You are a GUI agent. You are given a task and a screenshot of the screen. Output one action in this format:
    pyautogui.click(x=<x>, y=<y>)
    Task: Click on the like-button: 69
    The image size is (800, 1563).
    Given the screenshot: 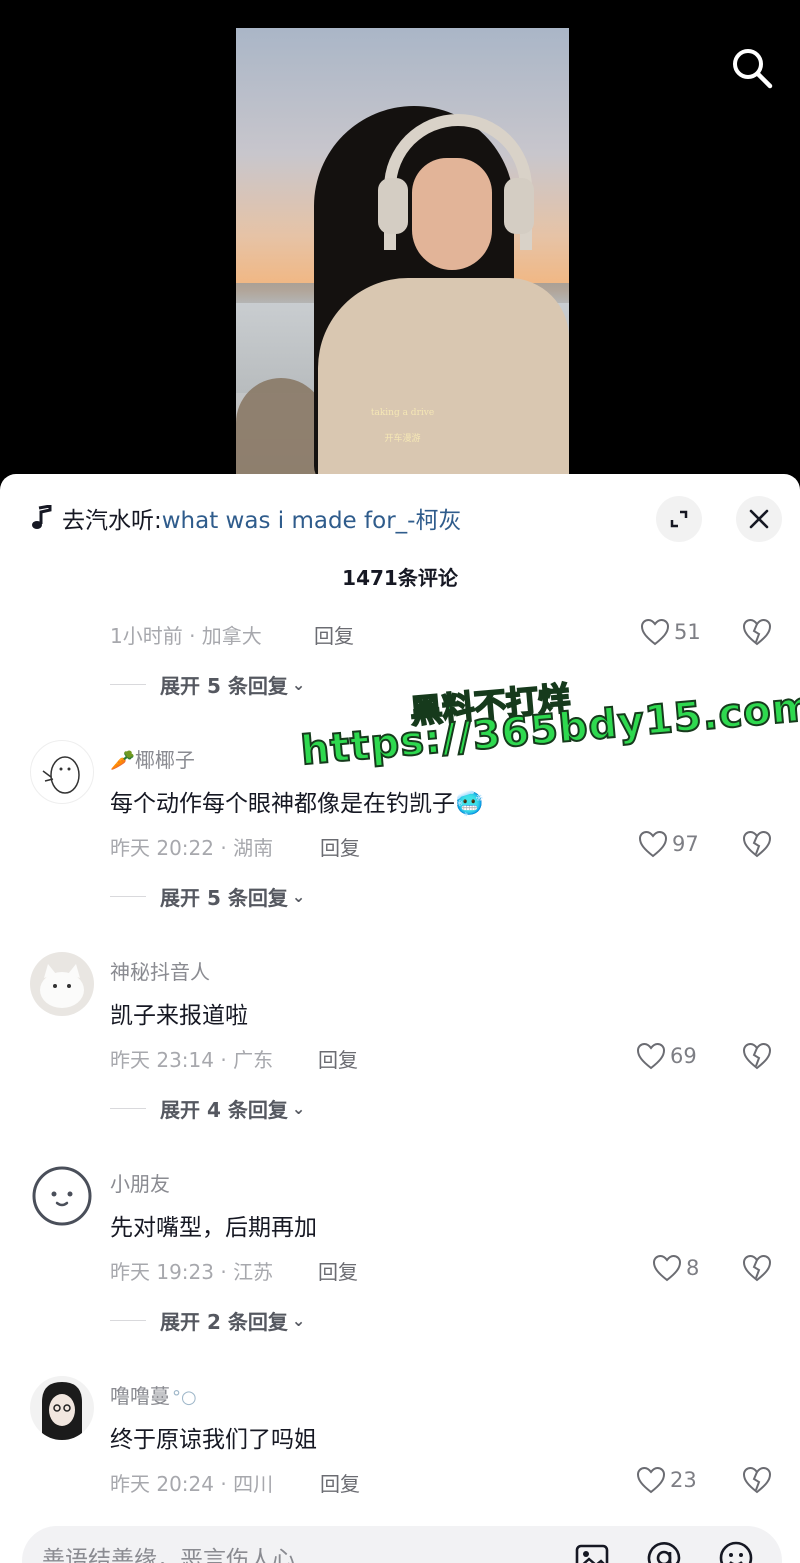 What is the action you would take?
    pyautogui.click(x=666, y=1056)
    